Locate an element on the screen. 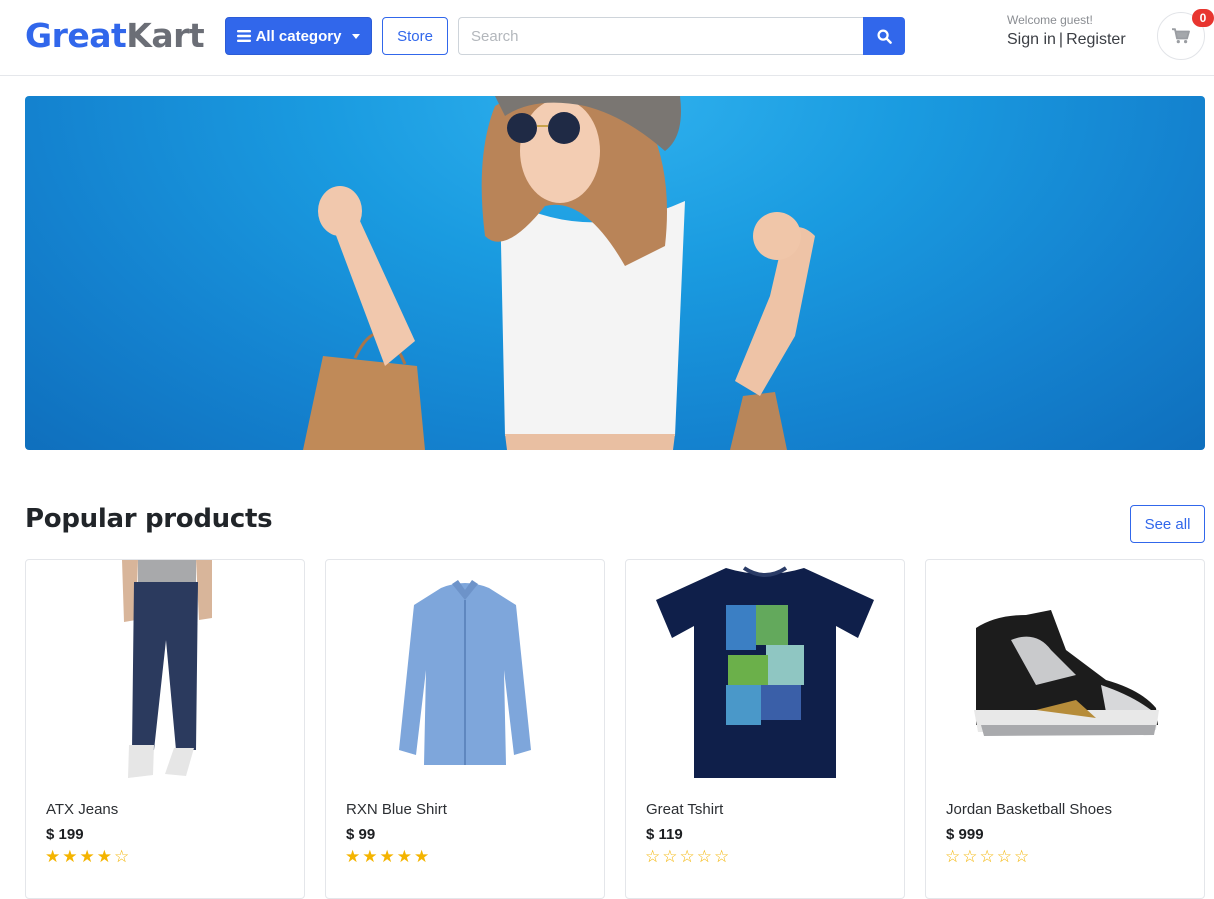  see-all-button: See all is located at coordinates (1167, 524).